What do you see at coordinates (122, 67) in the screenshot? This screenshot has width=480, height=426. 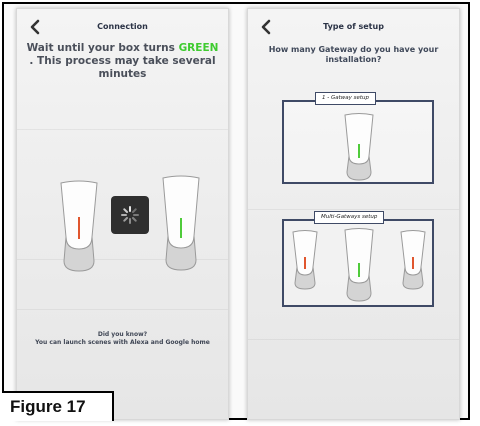 I see `message-text-cont: . This process may take several minutes` at bounding box center [122, 67].